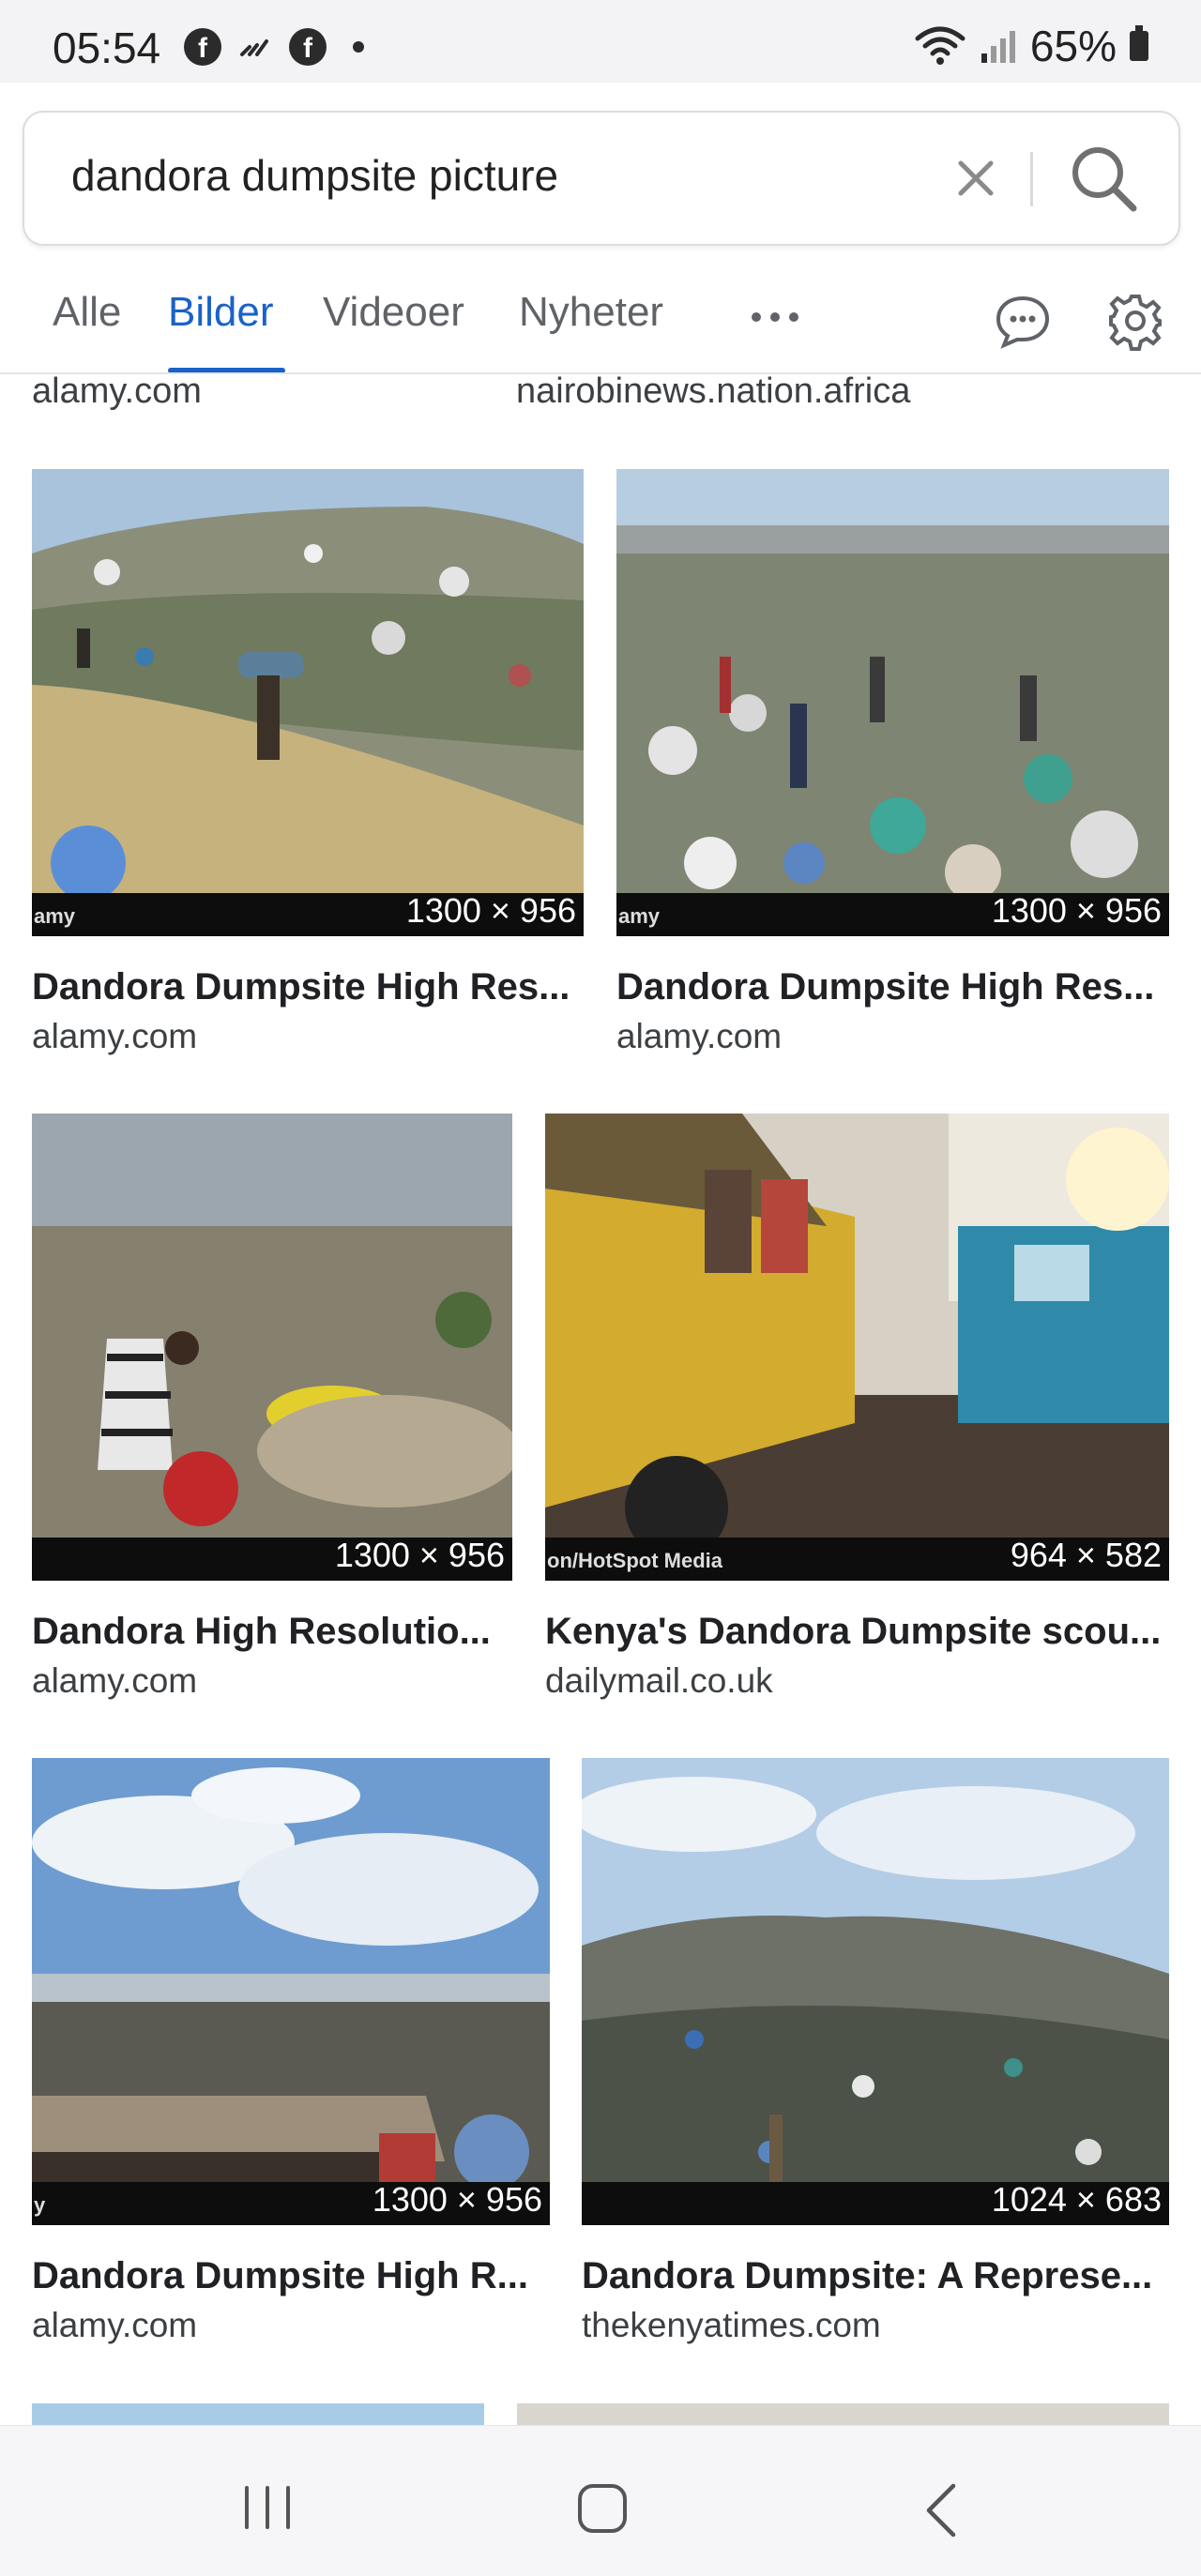  Describe the element at coordinates (1103, 178) in the screenshot. I see `search-icon` at that location.